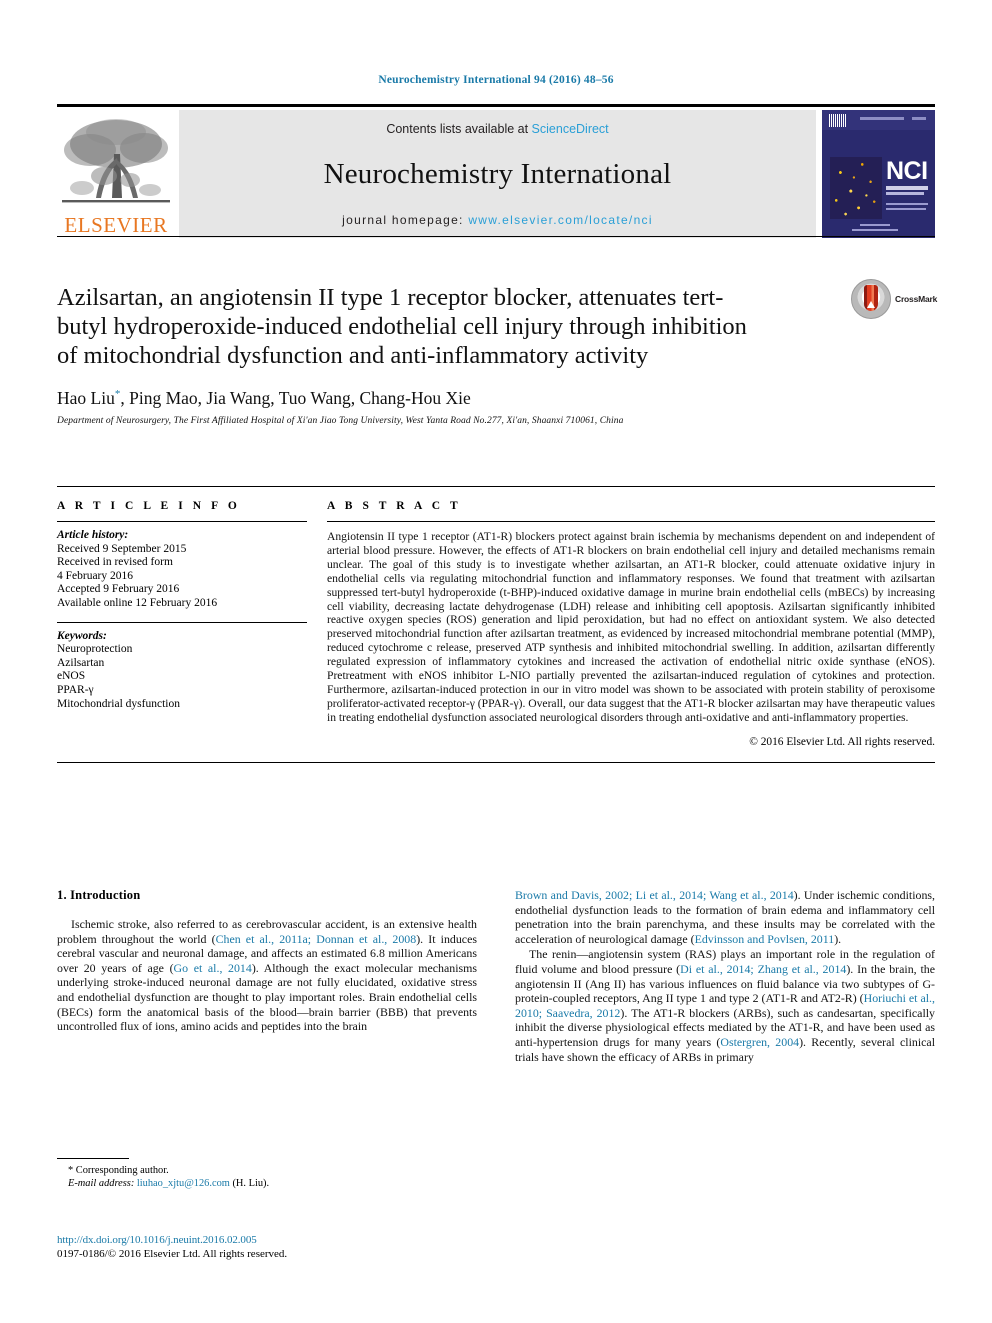  I want to click on right-text-b: )., so click(838, 938).